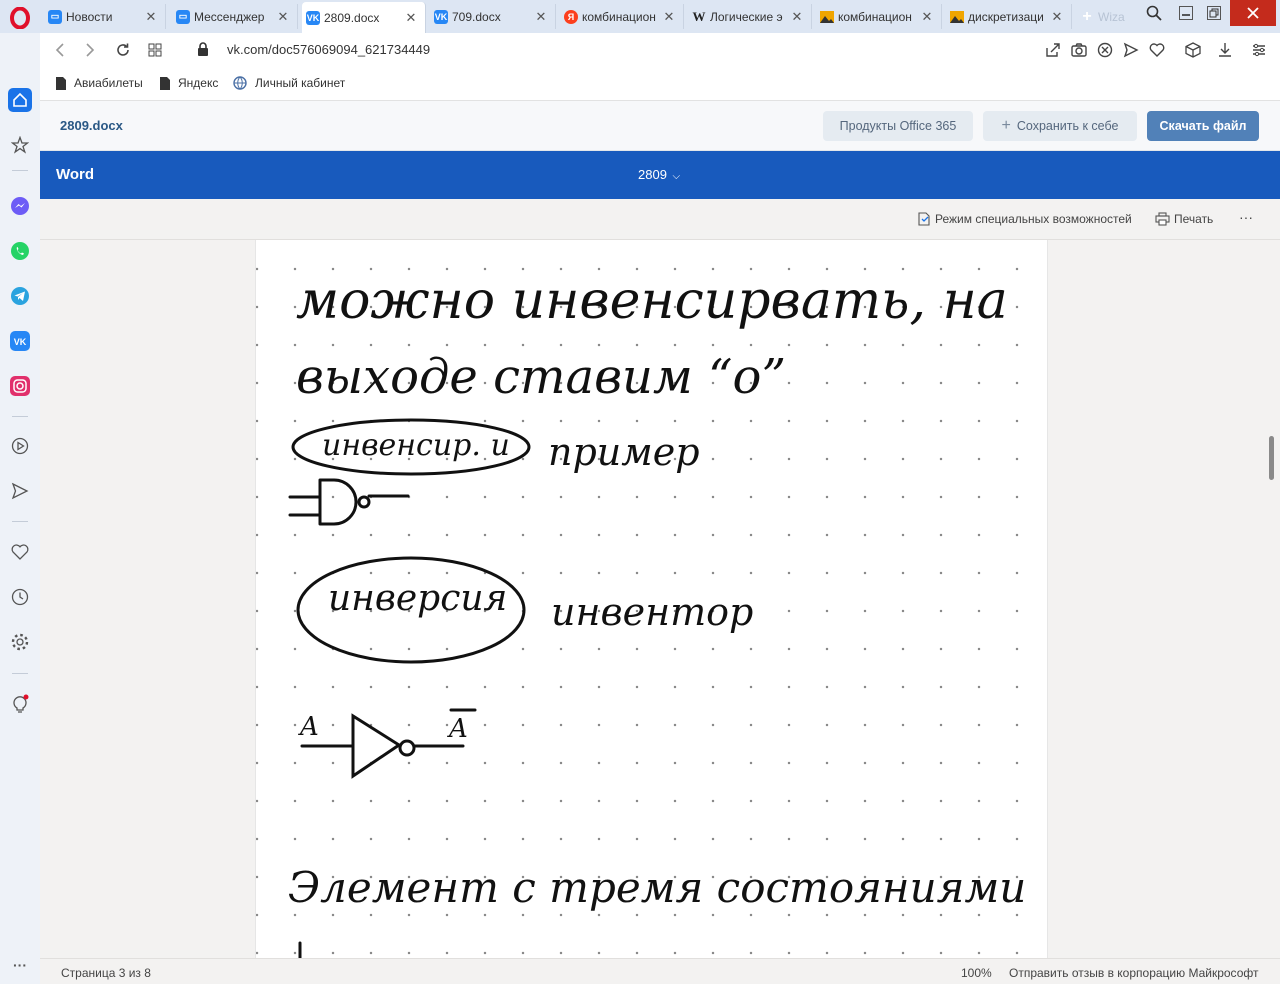  What do you see at coordinates (1053, 50) in the screenshot?
I see `share-icon` at bounding box center [1053, 50].